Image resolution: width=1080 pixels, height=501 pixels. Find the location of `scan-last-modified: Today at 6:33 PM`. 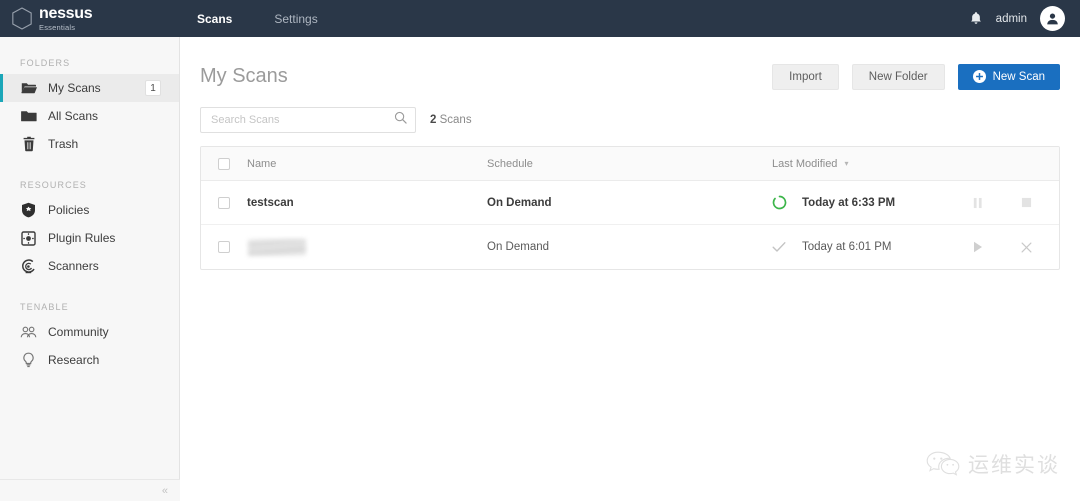

scan-last-modified: Today at 6:33 PM is located at coordinates (849, 202).